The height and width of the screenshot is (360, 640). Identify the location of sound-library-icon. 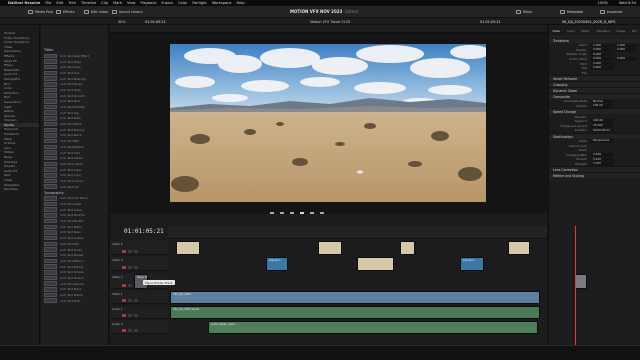
(114, 12).